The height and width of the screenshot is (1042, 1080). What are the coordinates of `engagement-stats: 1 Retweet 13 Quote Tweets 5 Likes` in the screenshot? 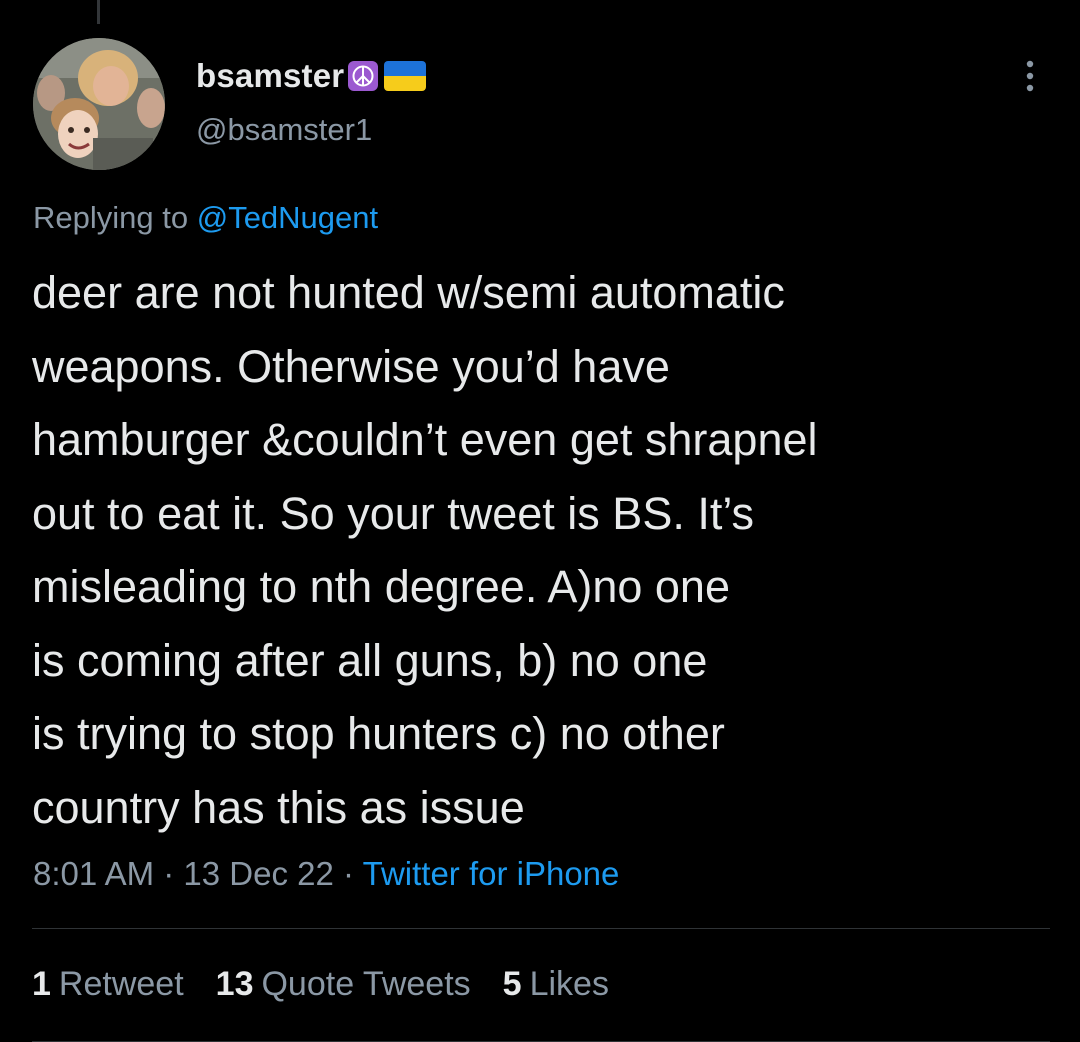 It's located at (320, 984).